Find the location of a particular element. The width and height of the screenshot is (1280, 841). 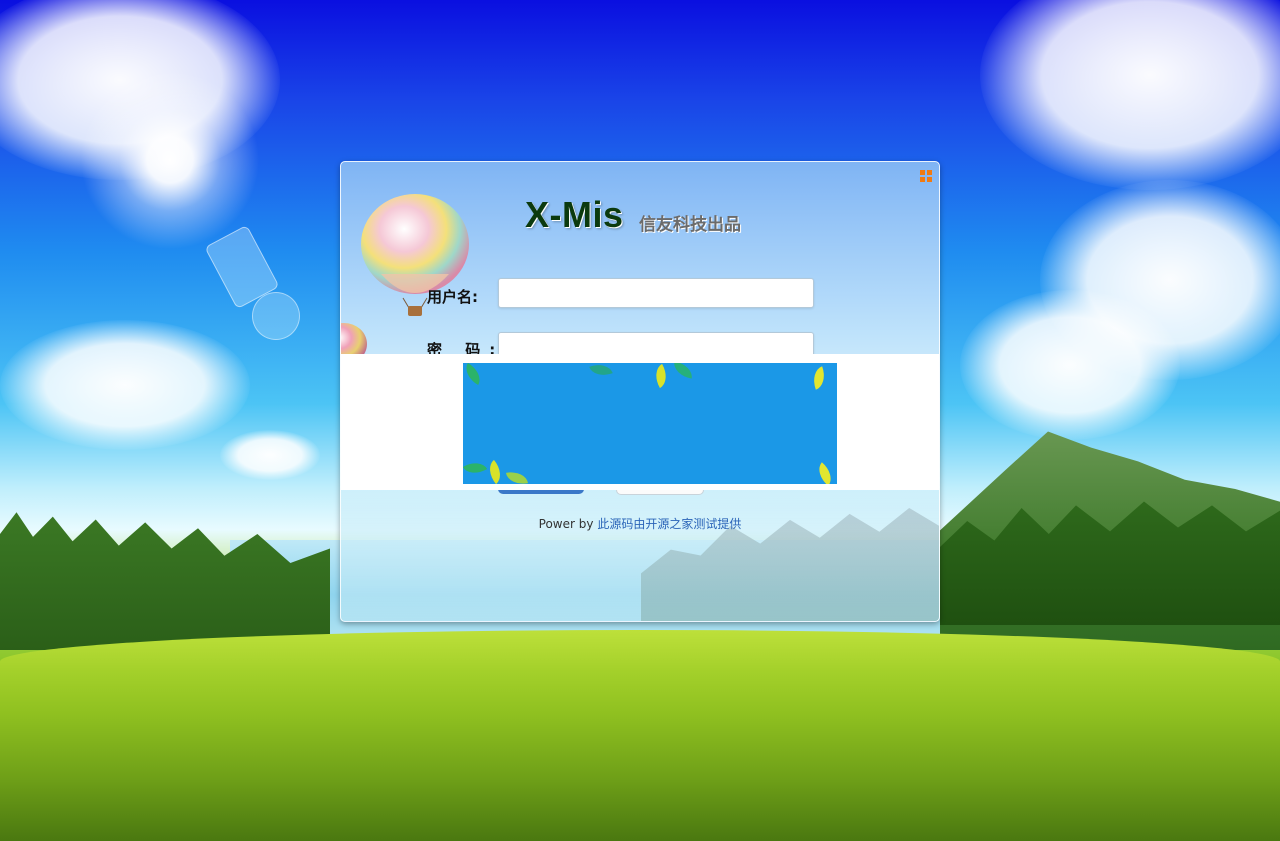

ad-overlay is located at coordinates (640, 422).